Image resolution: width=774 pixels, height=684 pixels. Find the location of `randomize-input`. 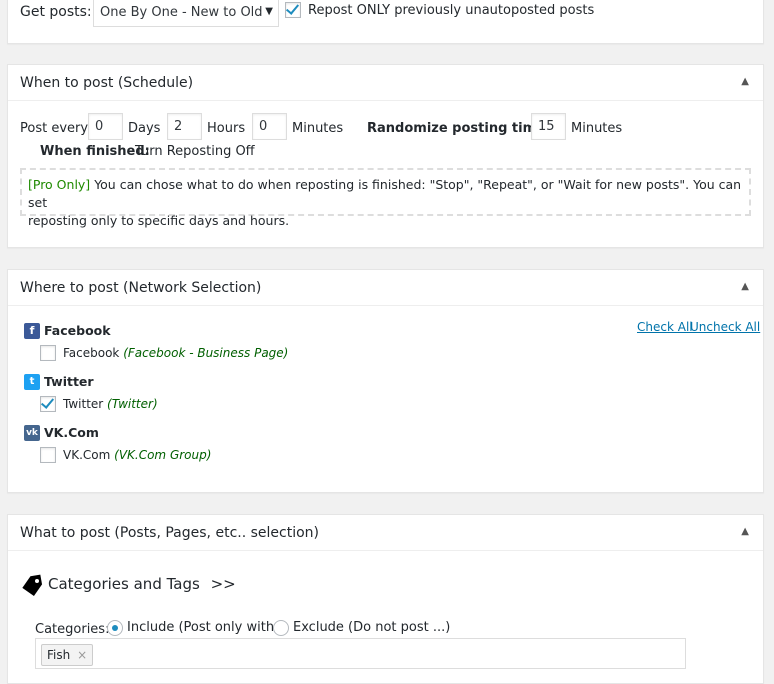

randomize-input is located at coordinates (548, 126).